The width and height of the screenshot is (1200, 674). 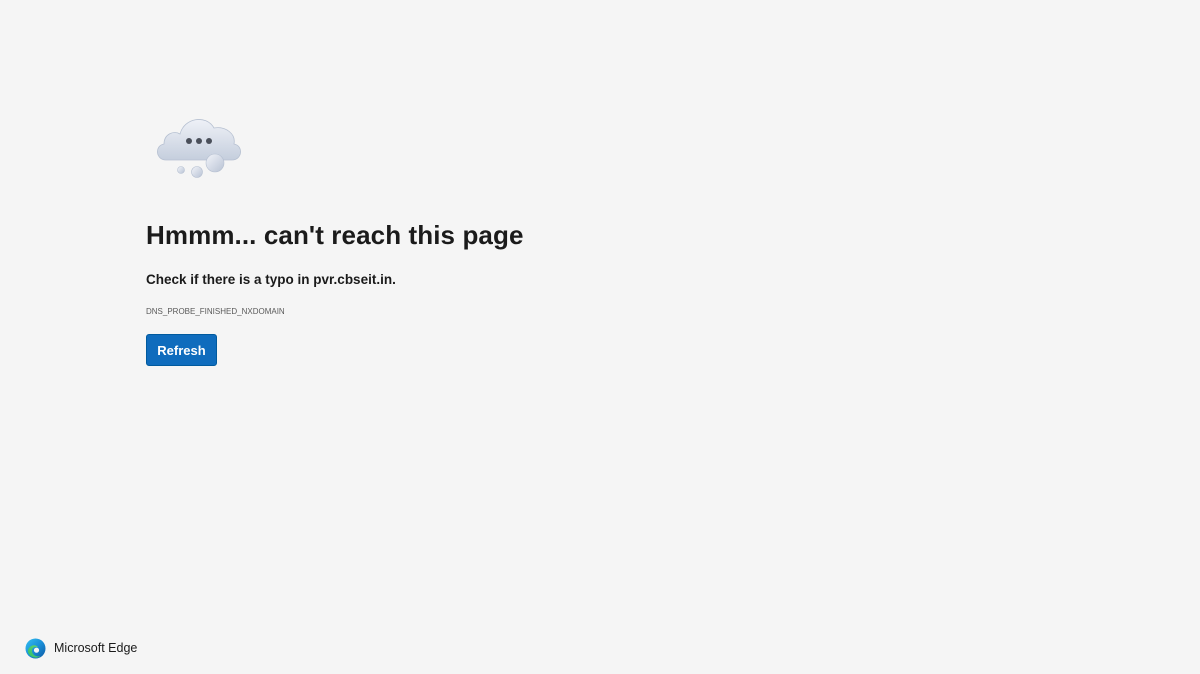 What do you see at coordinates (199, 147) in the screenshot?
I see `thinking-cloud-icon` at bounding box center [199, 147].